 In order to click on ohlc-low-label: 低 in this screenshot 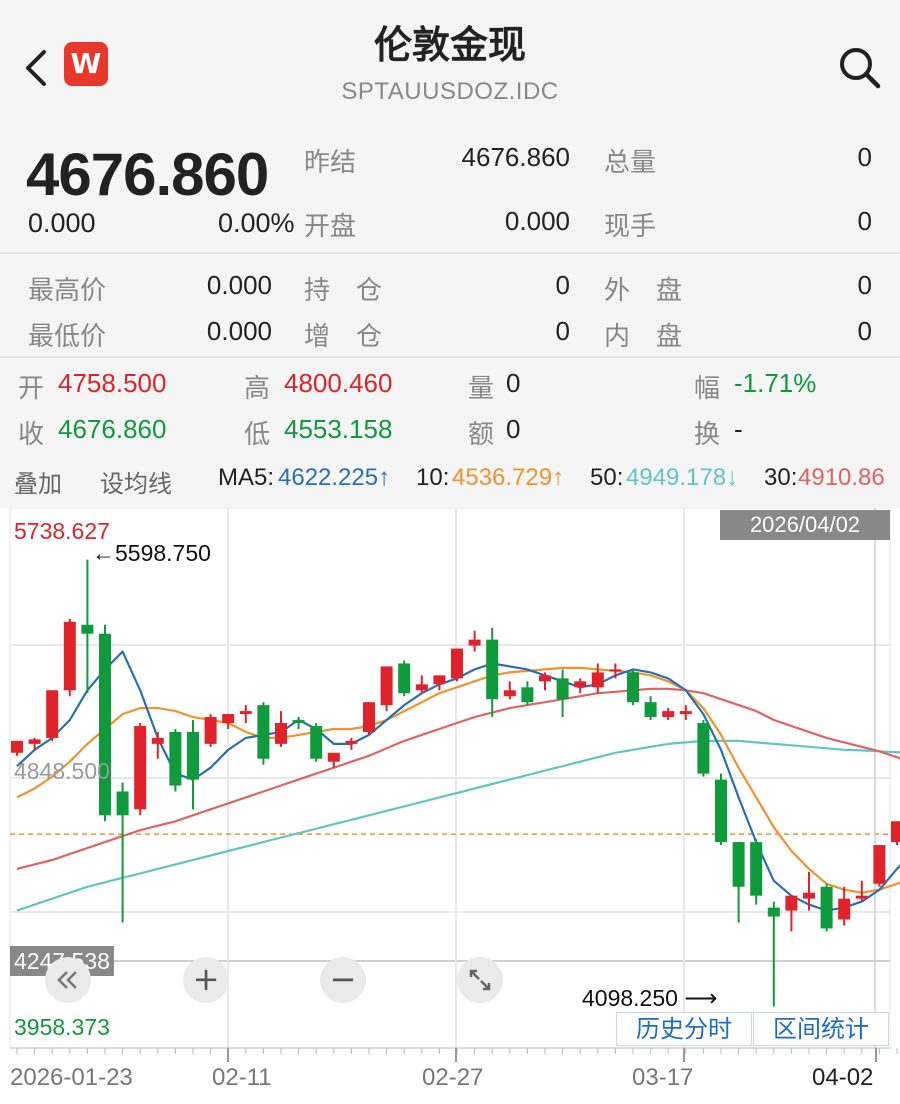, I will do `click(257, 435)`.